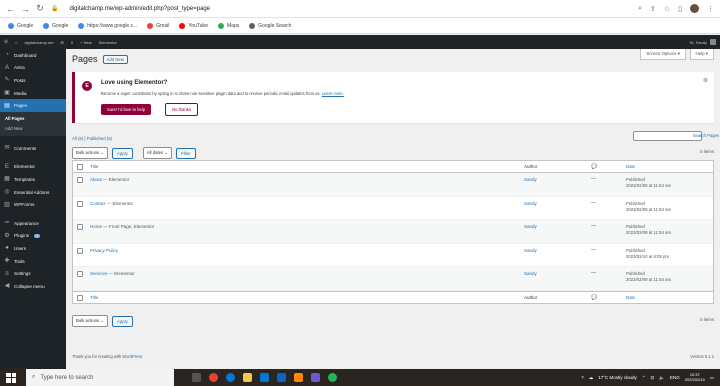  Describe the element at coordinates (698, 42) in the screenshot. I see `greeting: Hi, Sandy` at that location.